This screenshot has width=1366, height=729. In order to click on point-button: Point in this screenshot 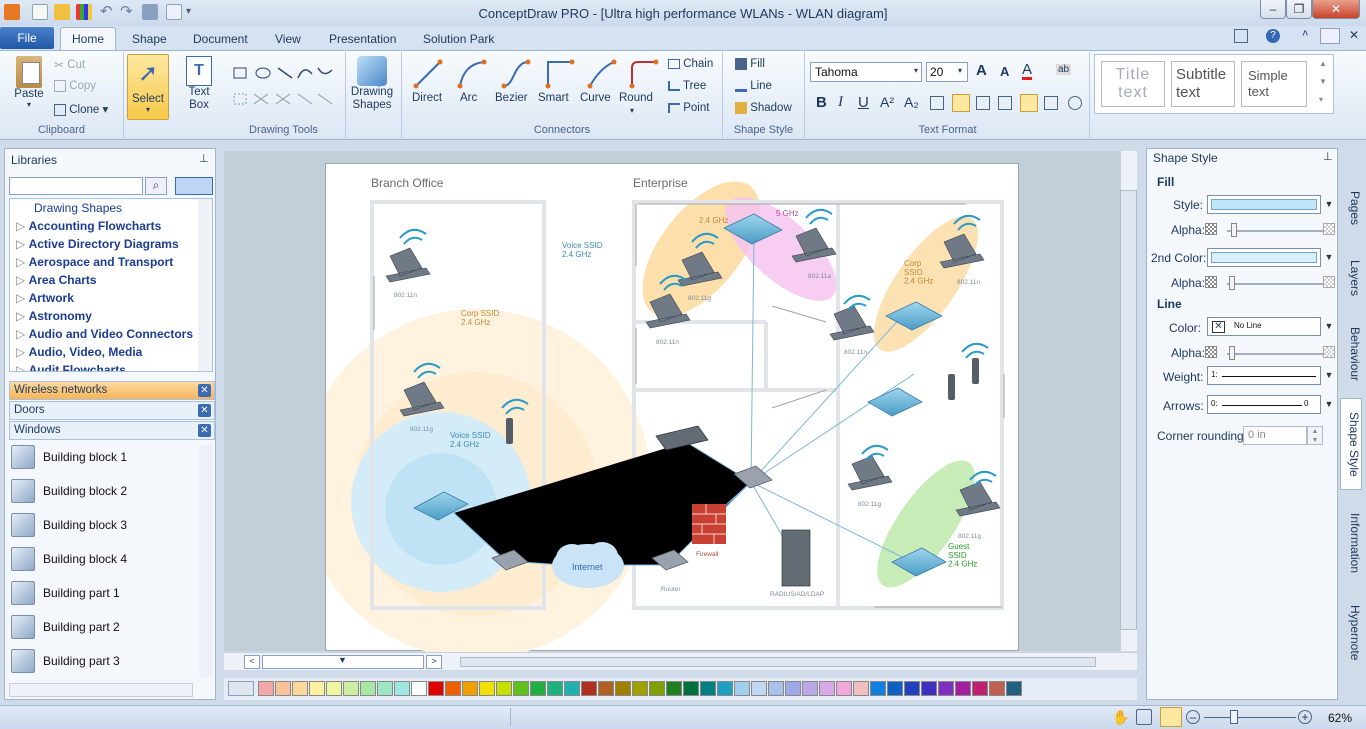, I will do `click(688, 108)`.